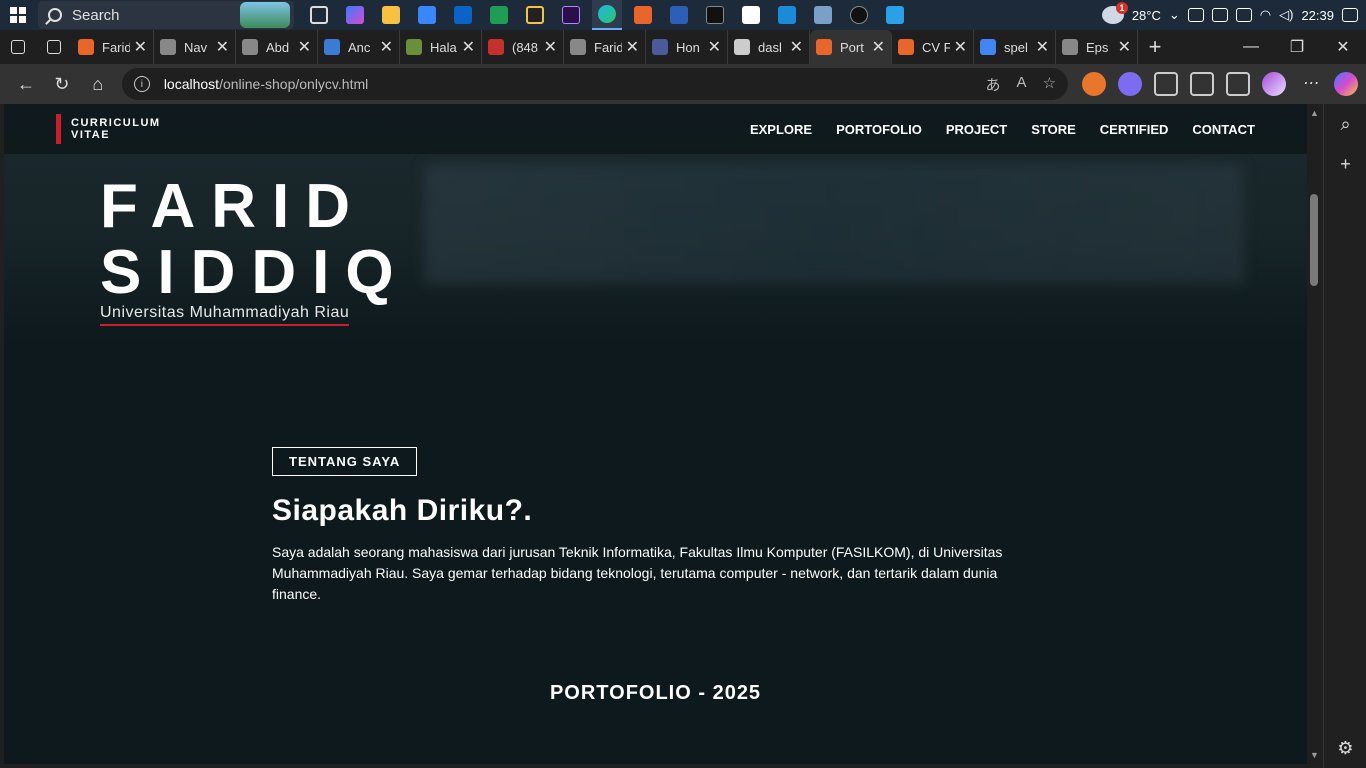 The image size is (1366, 768). Describe the element at coordinates (715, 15) in the screenshot. I see `terminal-icon` at that location.